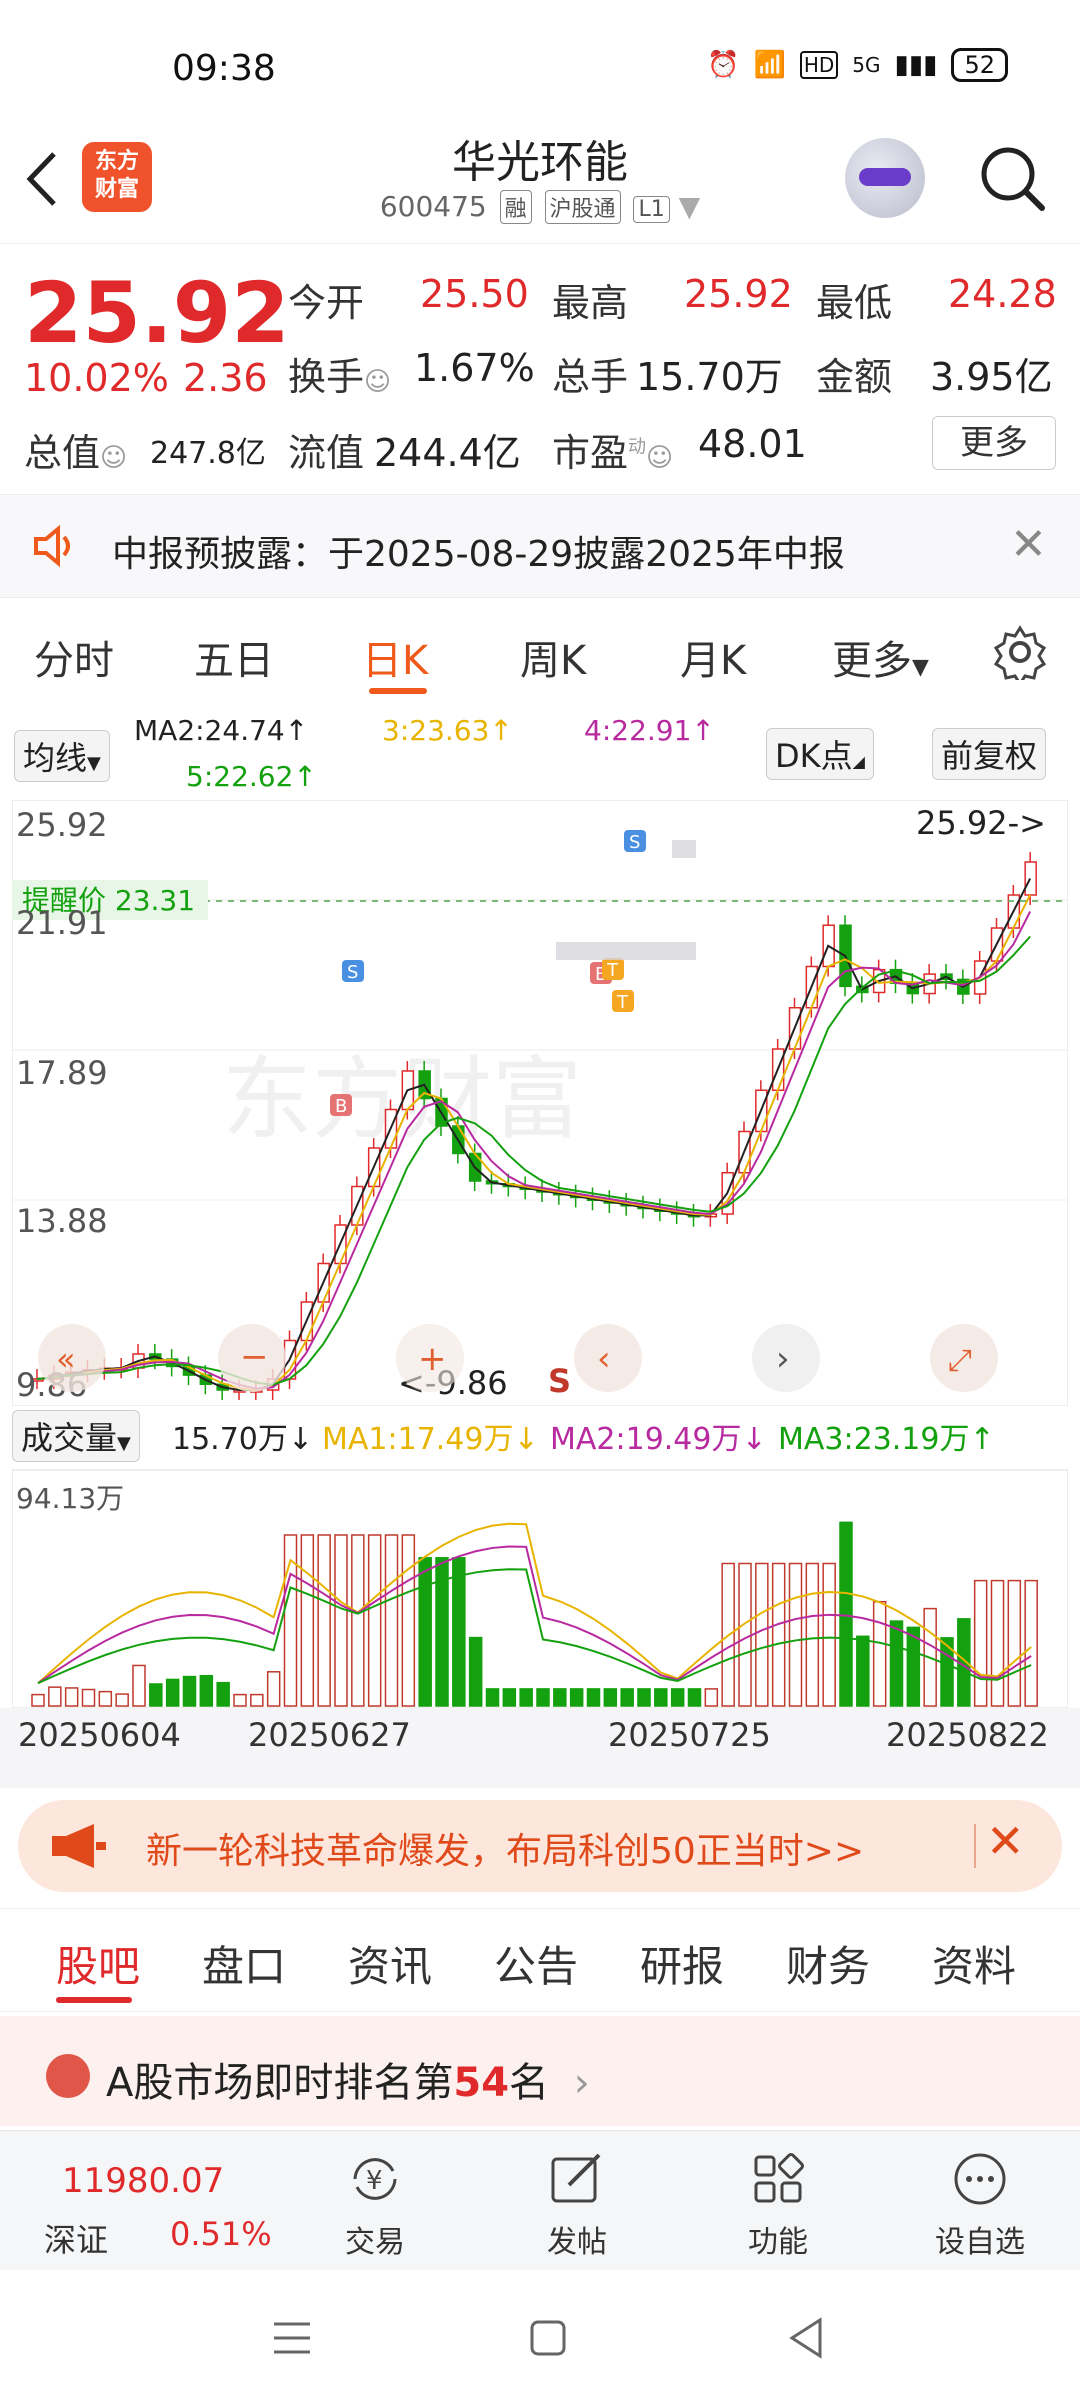 The image size is (1080, 2400). I want to click on low-label: 最低, so click(854, 303).